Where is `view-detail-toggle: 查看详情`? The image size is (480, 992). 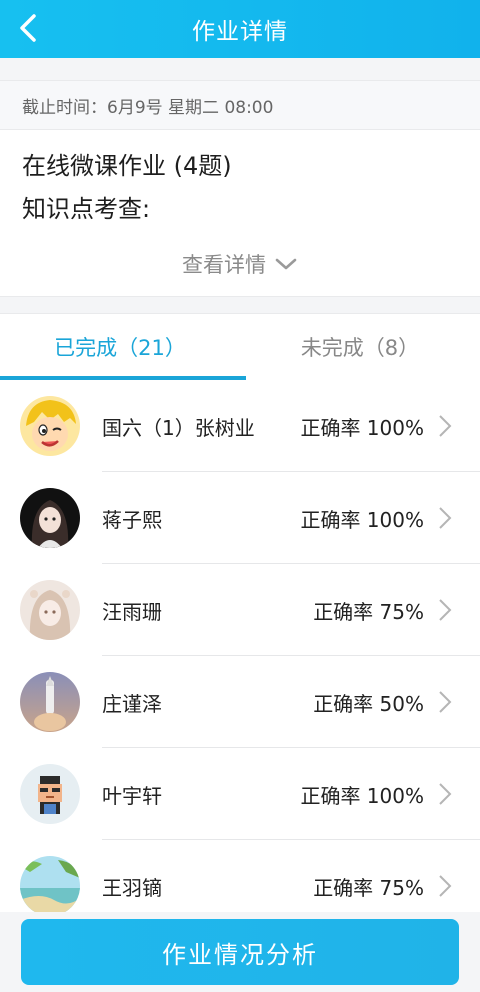 view-detail-toggle: 查看详情 is located at coordinates (240, 264).